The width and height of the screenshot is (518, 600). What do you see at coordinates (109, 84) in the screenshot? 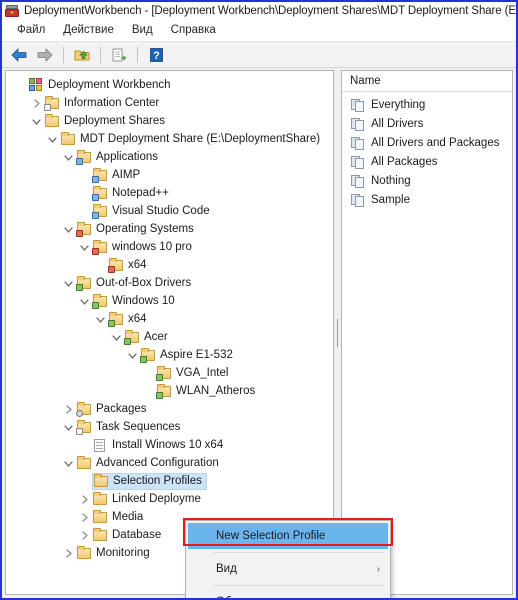
I see `tree-node-label: Deployment Workbench` at bounding box center [109, 84].